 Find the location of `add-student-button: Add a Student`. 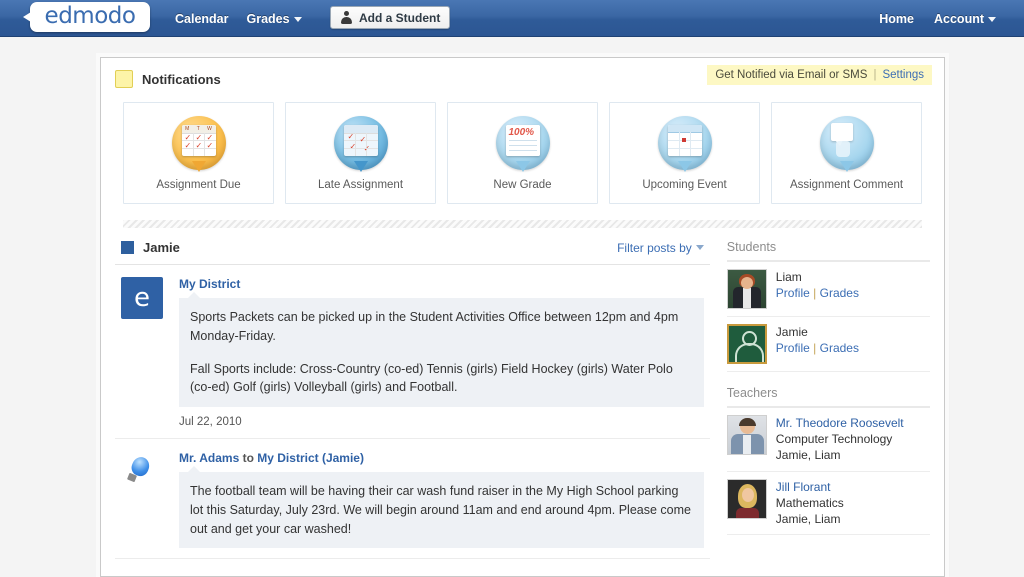

add-student-button: Add a Student is located at coordinates (390, 17).